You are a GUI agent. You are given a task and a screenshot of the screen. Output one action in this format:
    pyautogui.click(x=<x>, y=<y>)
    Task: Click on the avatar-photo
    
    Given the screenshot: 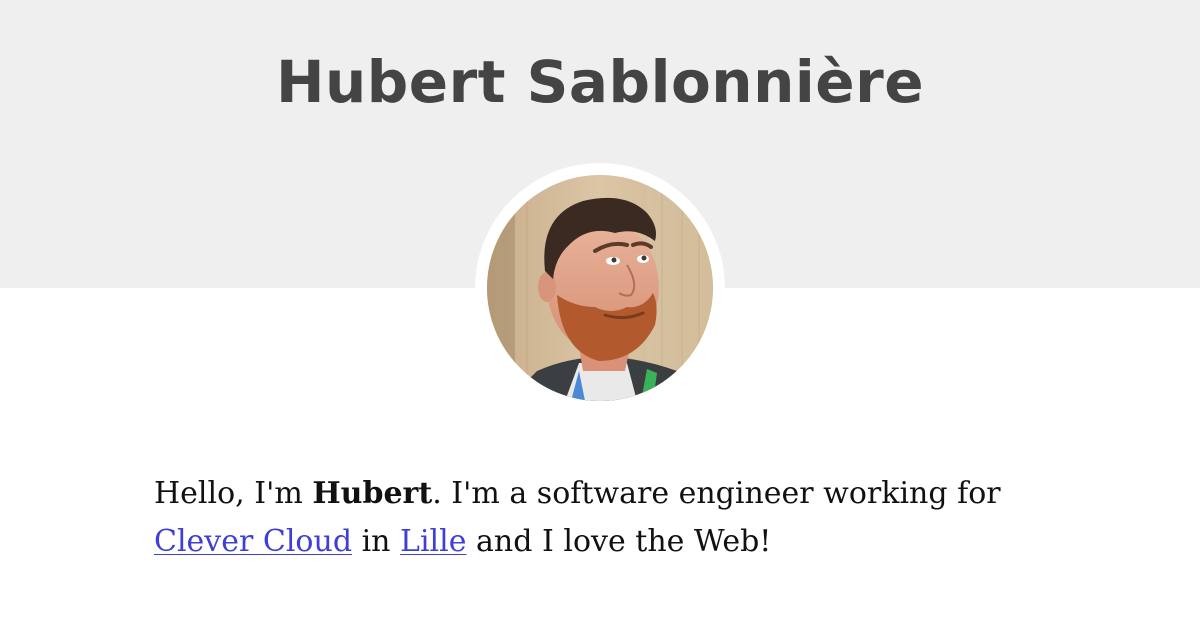 What is the action you would take?
    pyautogui.click(x=600, y=288)
    